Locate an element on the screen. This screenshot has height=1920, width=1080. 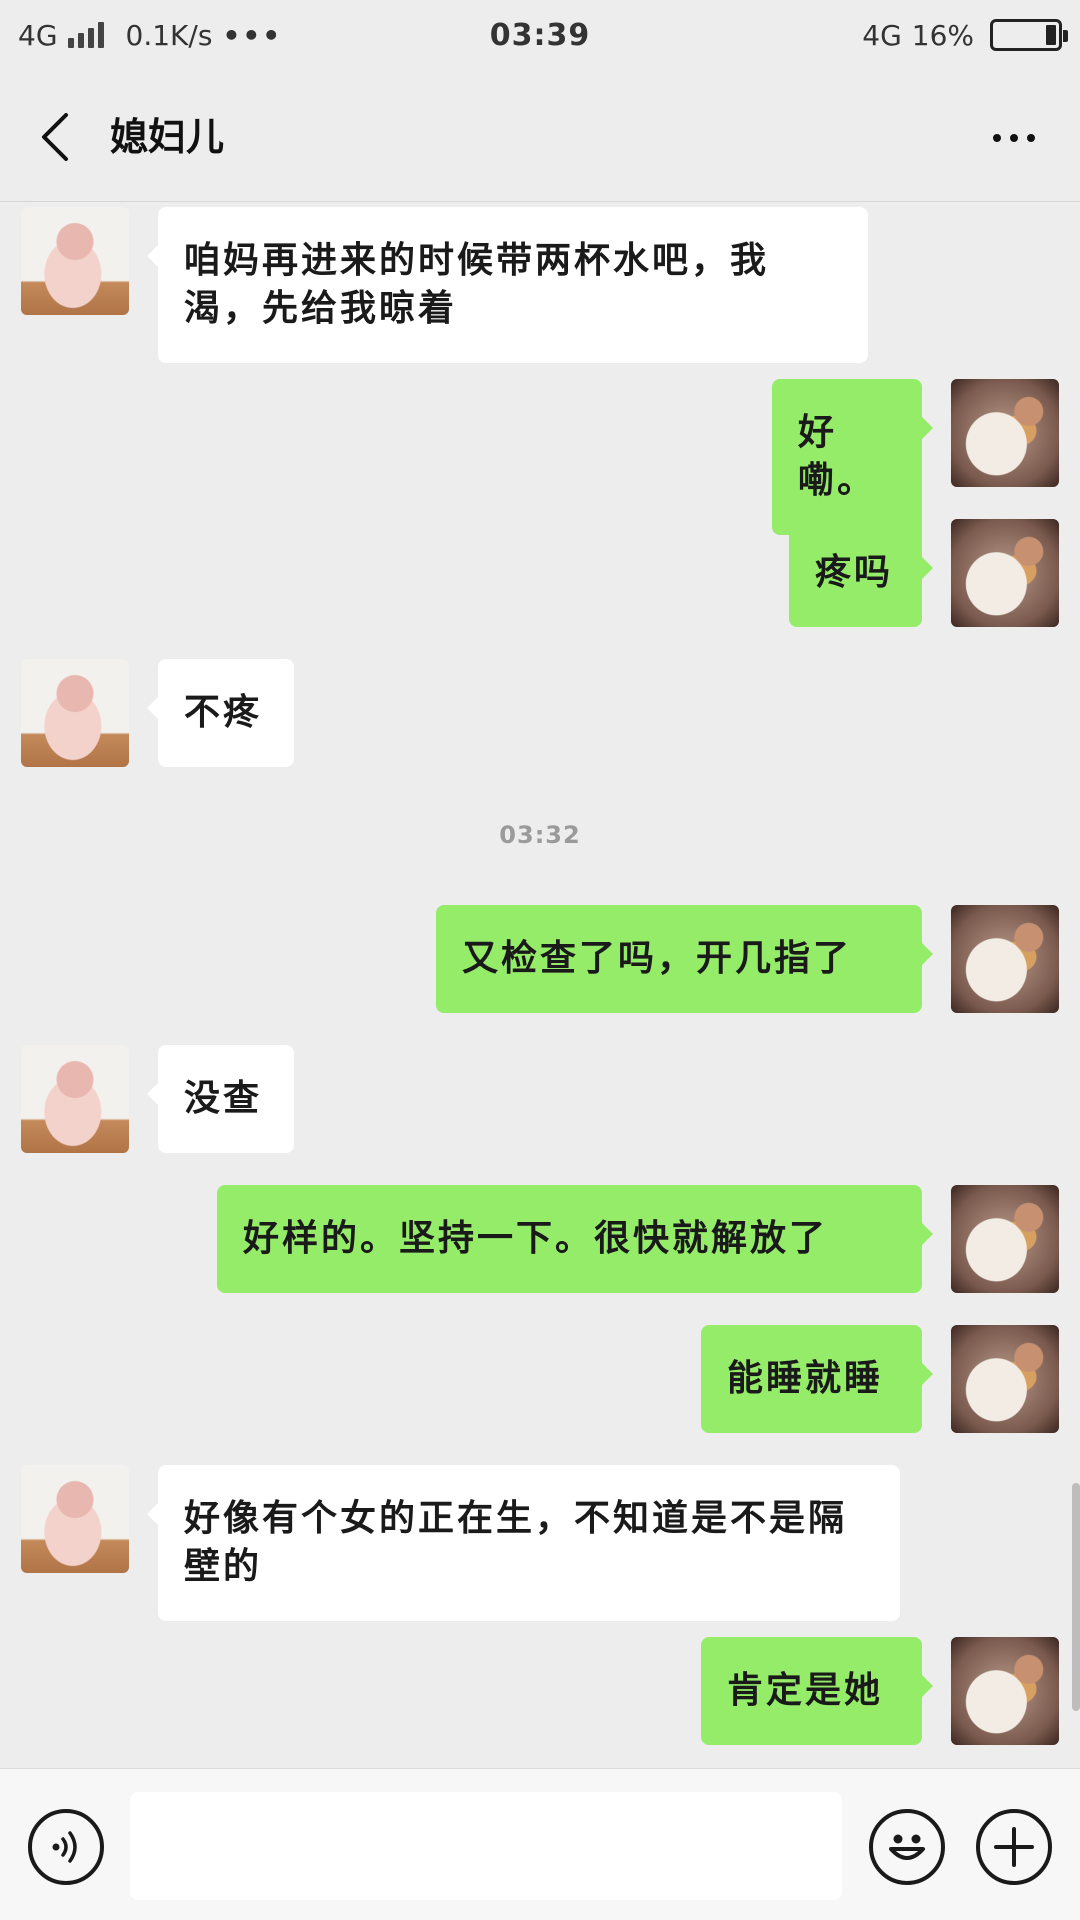
message-bubble: 好嘞。 is located at coordinates (852, 457).